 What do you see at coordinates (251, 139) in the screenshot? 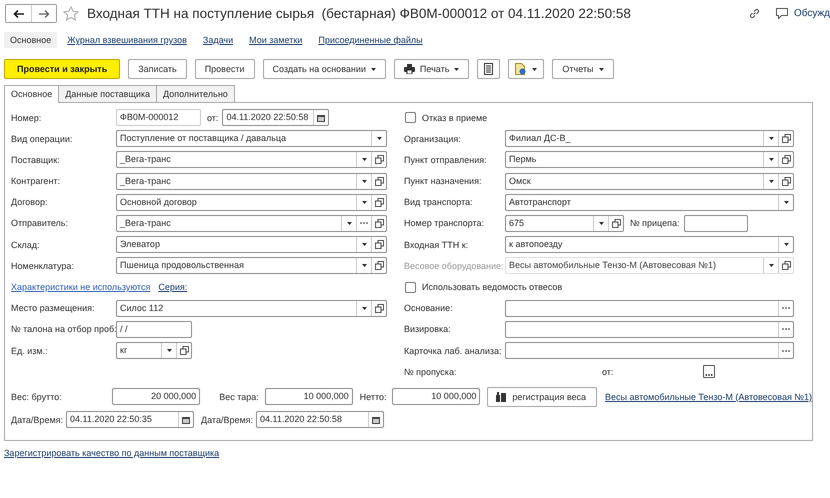
I see `dropdown-field: Поступление от поставщика / давальца` at bounding box center [251, 139].